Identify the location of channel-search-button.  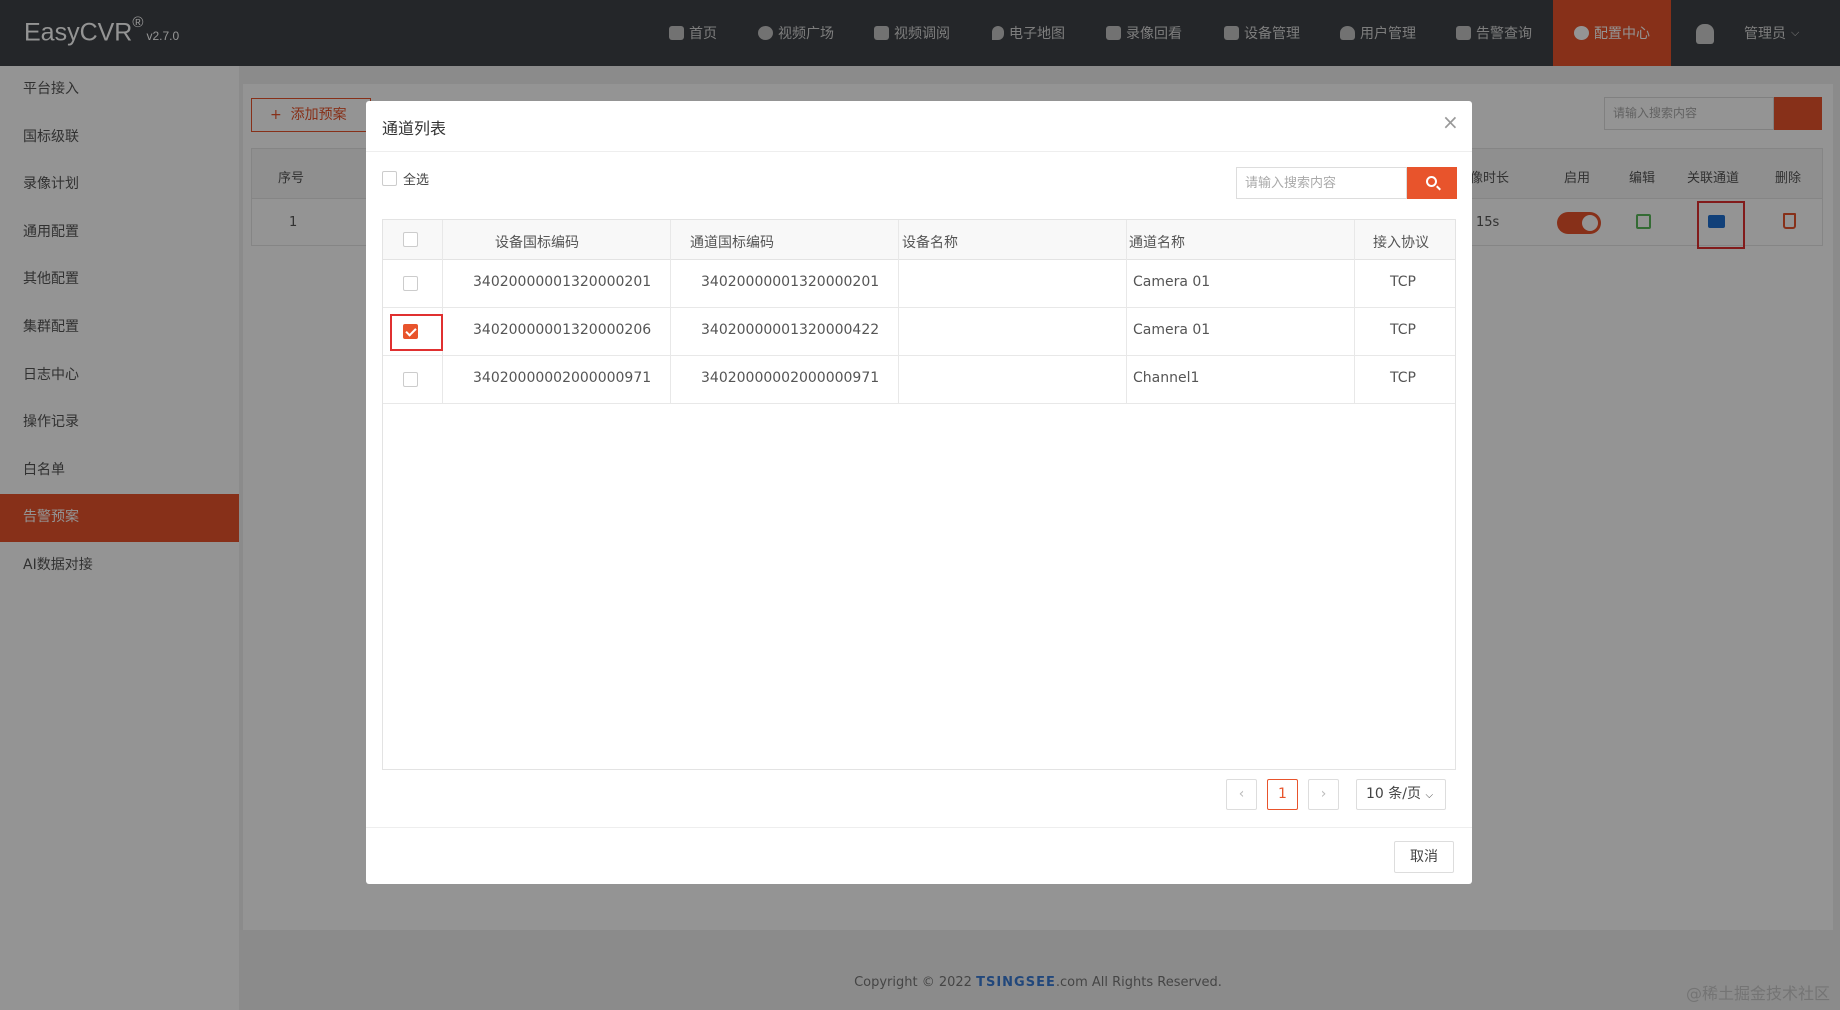
(1432, 183).